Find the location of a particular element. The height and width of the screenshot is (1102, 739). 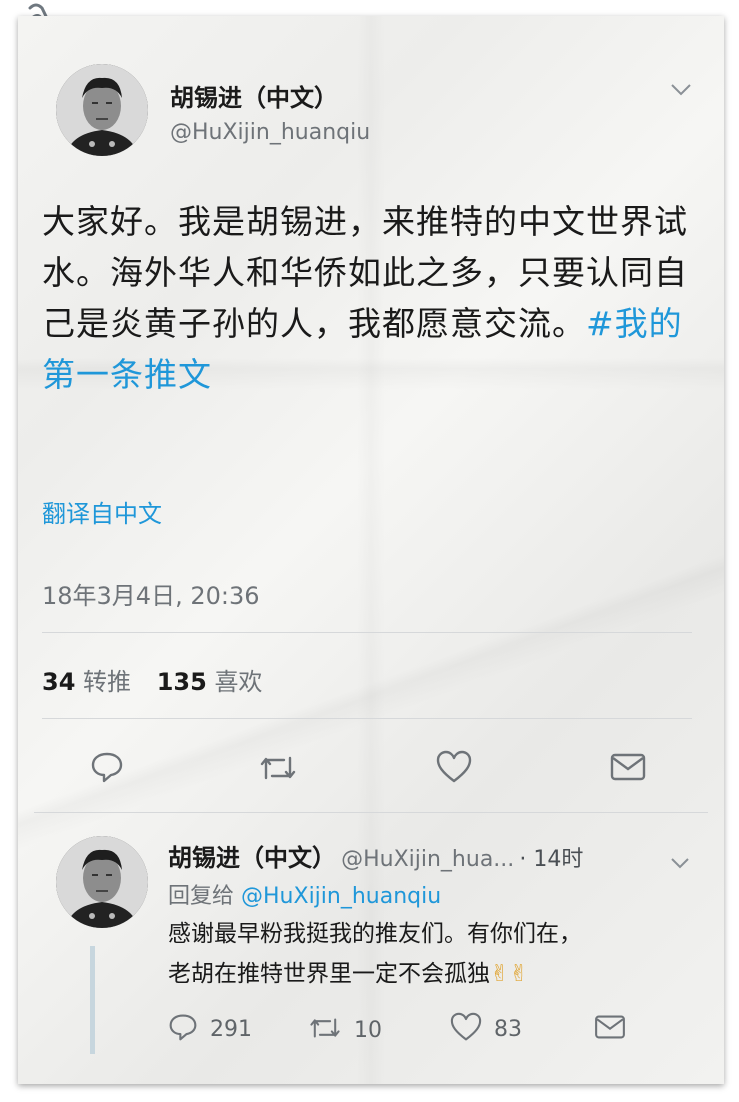

reply-text: 感谢最早粉我挺我的推友们。有你们在， 老胡在推特世界里一定不会孤独✌✌ is located at coordinates (438, 954).